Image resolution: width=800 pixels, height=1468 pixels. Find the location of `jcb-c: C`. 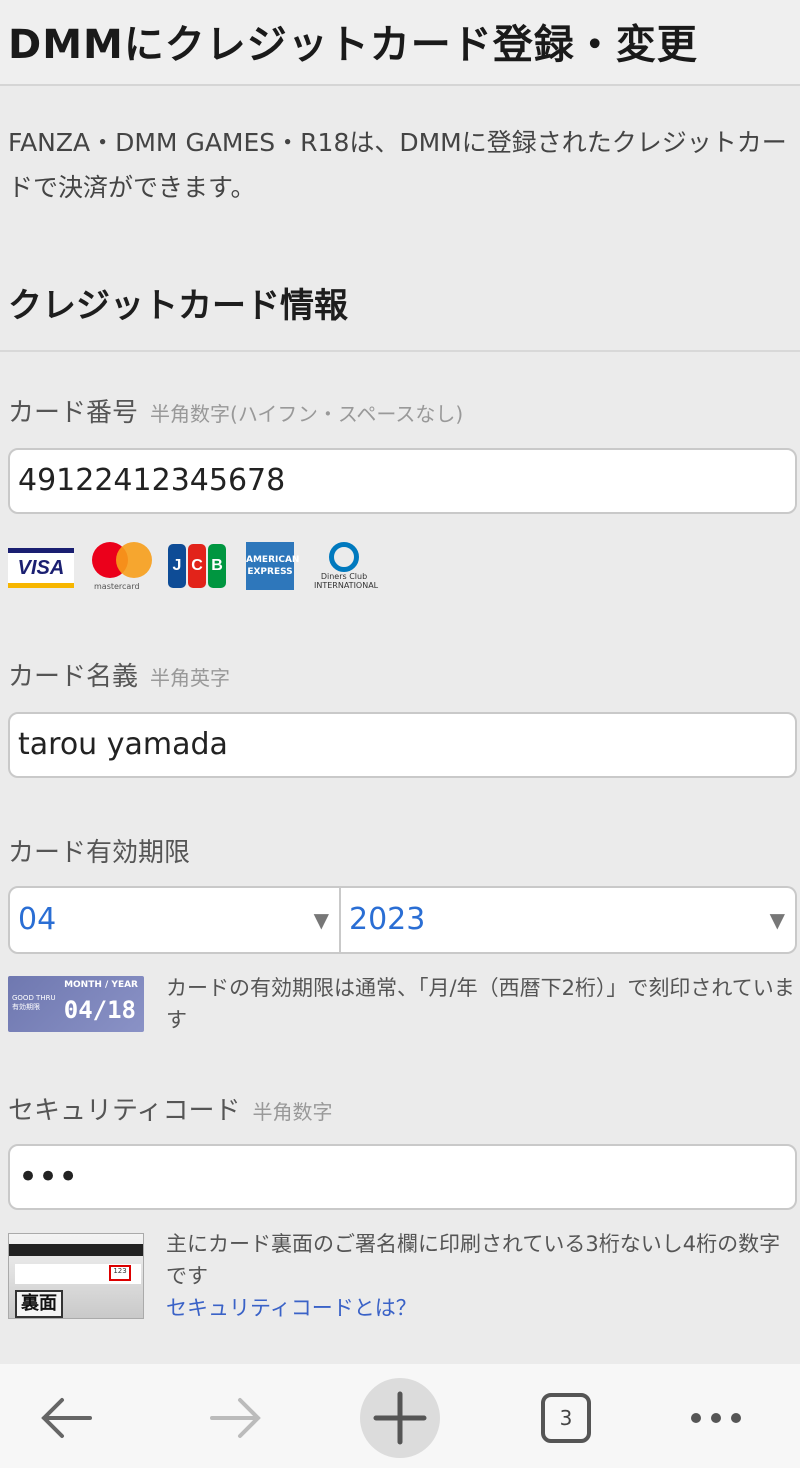

jcb-c: C is located at coordinates (197, 566).